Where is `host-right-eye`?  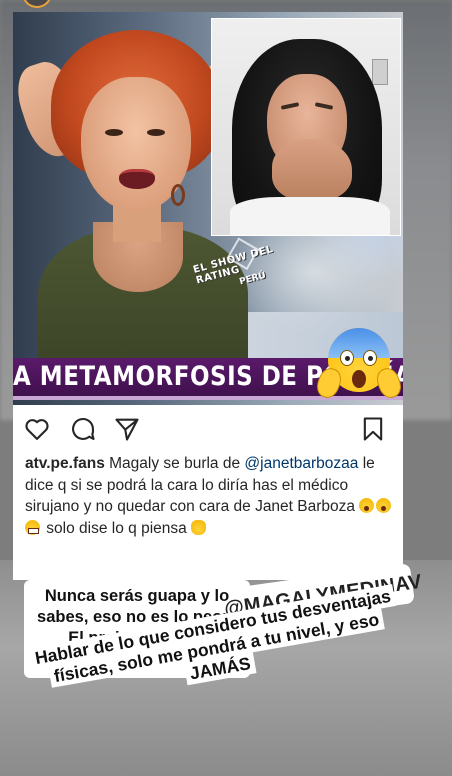 host-right-eye is located at coordinates (156, 132).